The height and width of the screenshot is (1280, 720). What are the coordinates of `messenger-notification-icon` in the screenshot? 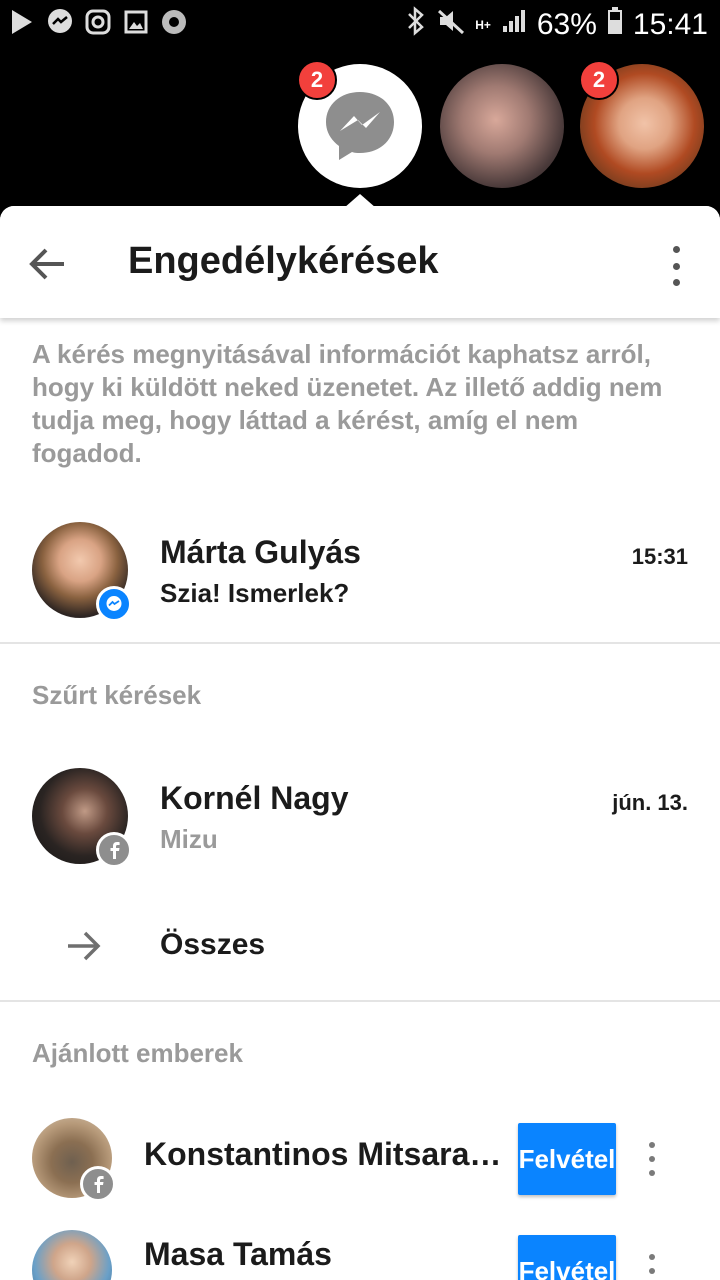 It's located at (60, 22).